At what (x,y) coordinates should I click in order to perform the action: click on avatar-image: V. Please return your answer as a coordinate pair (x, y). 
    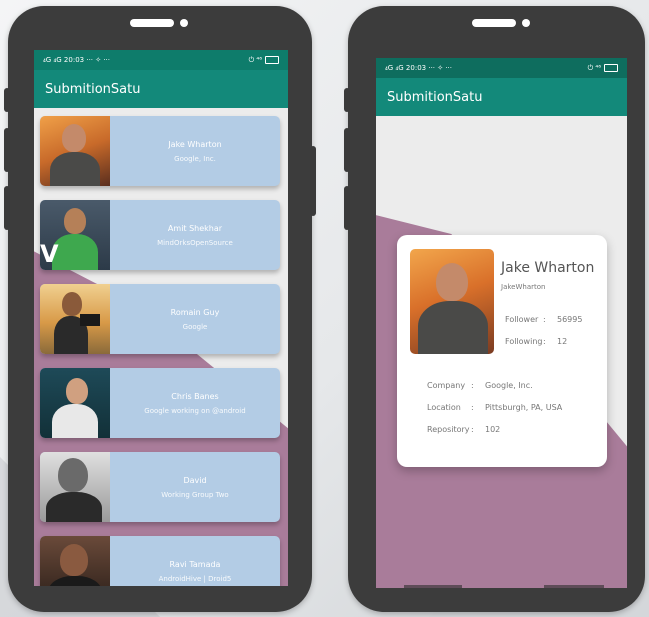
    Looking at the image, I should click on (75, 235).